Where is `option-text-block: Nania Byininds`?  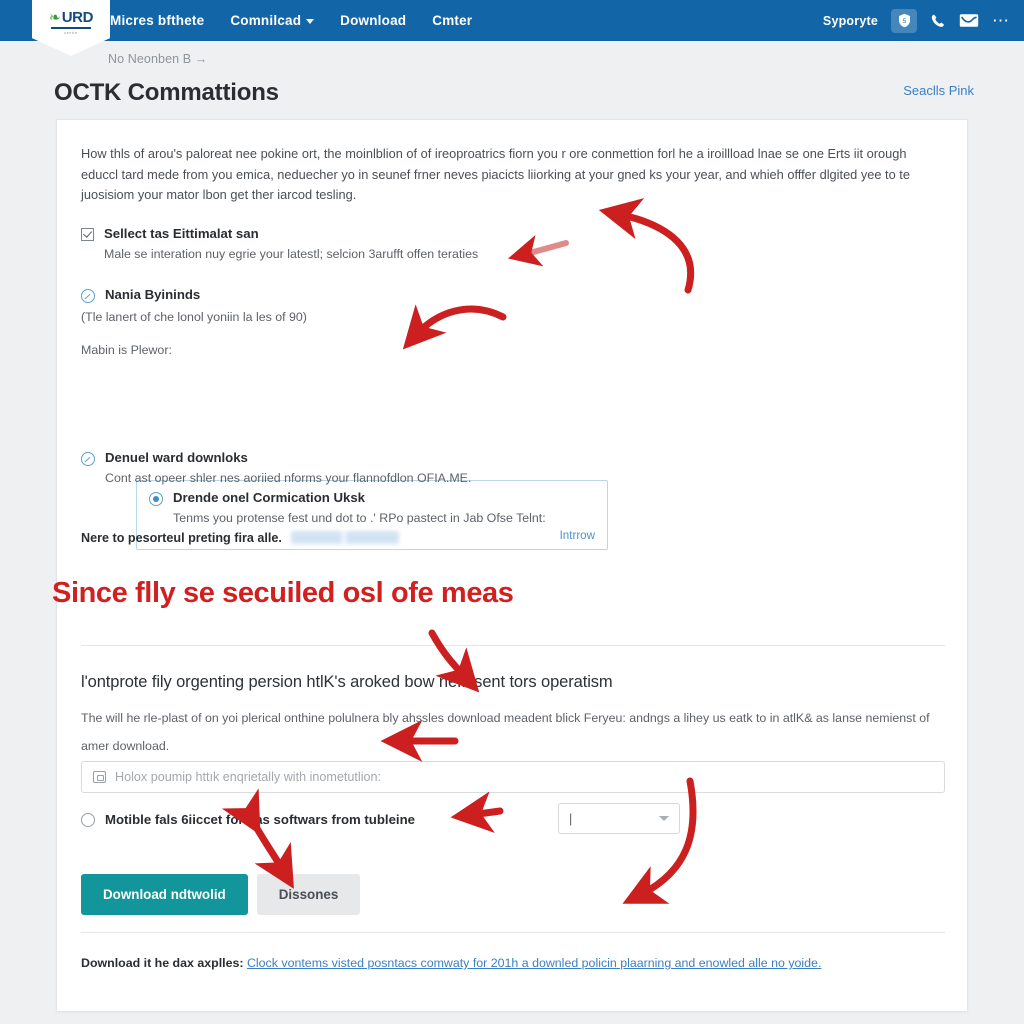
option-text-block: Nania Byininds is located at coordinates (152, 295).